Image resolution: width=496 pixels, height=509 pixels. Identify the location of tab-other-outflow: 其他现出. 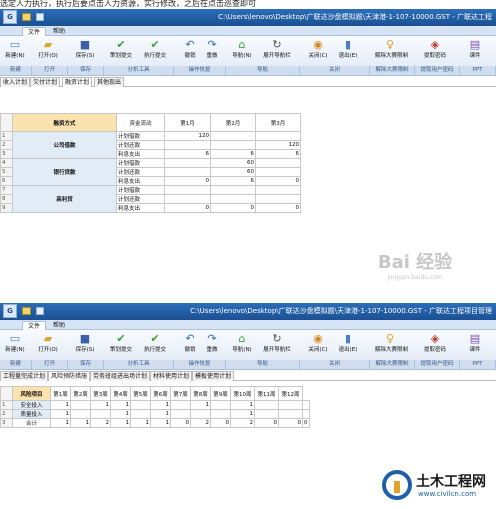
(109, 82).